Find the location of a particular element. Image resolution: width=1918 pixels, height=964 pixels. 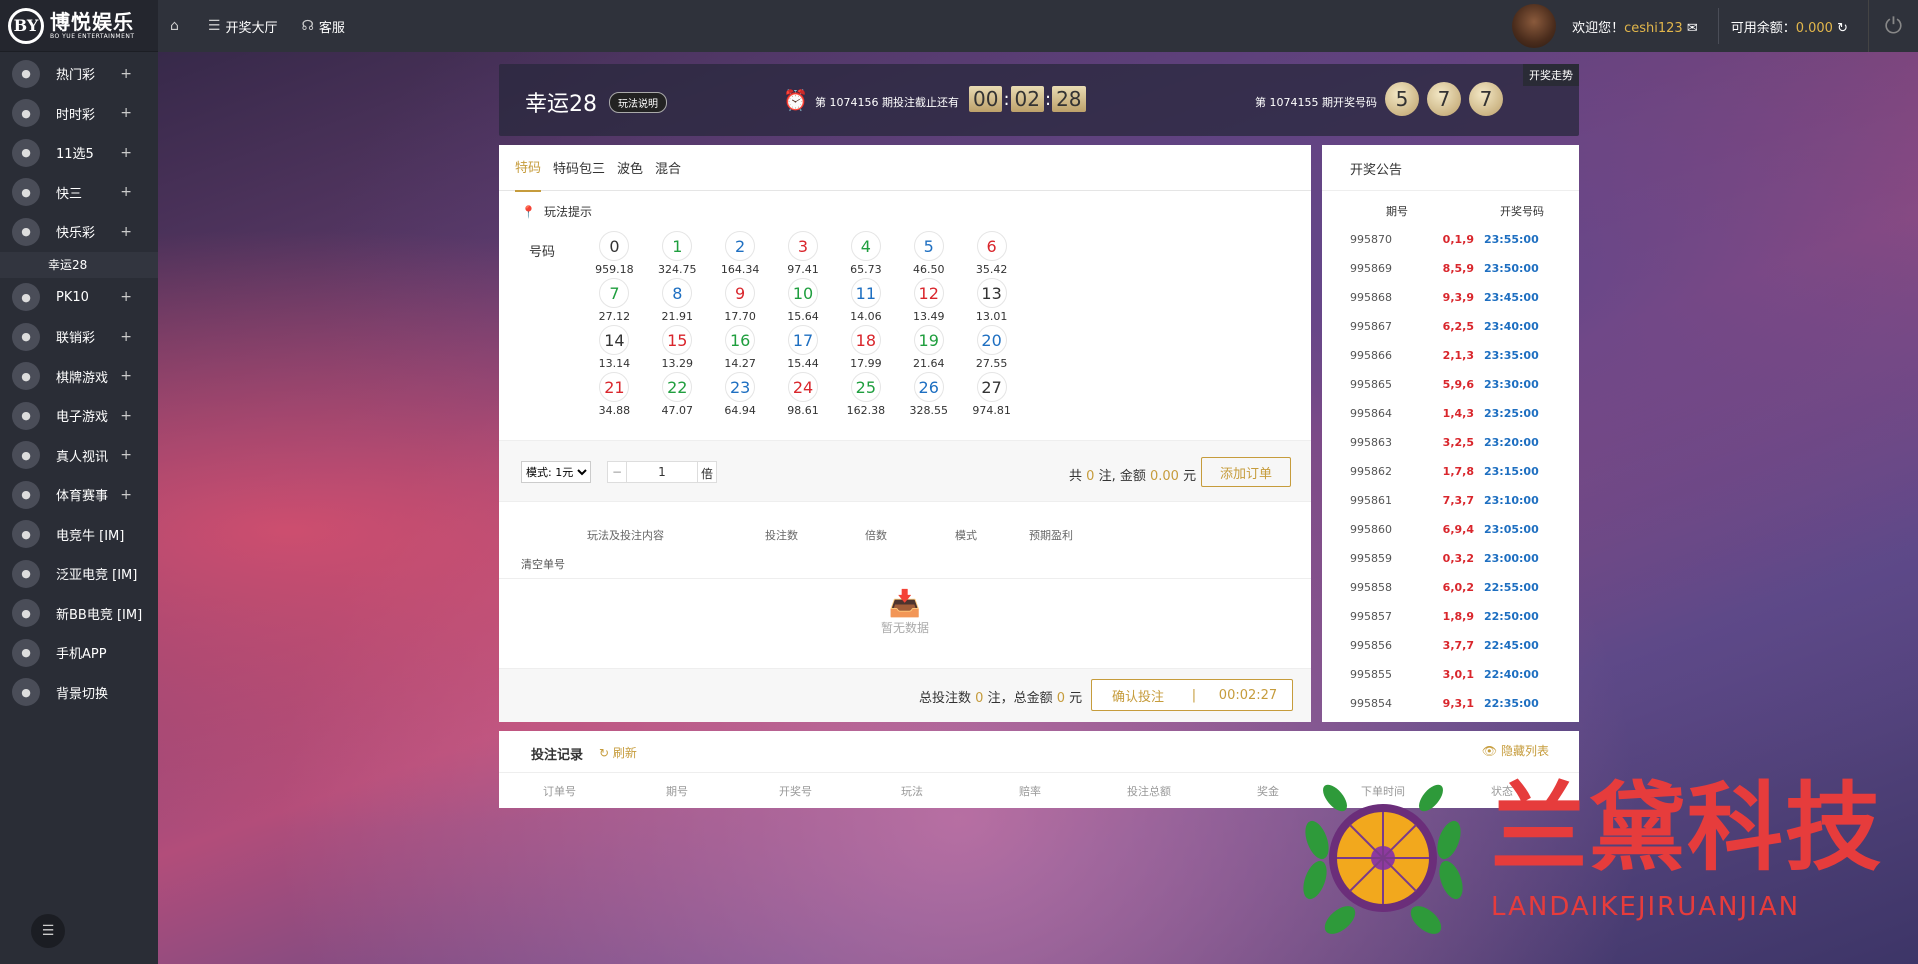

number-option: 4 65.73 is located at coordinates (865, 254).